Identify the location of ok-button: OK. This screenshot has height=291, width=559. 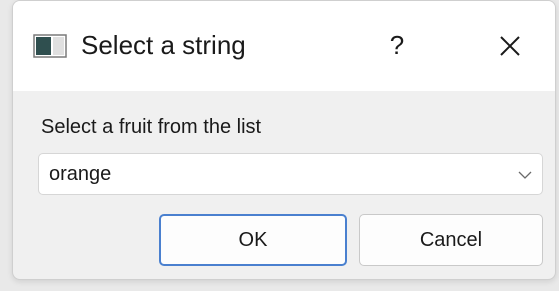
(253, 240).